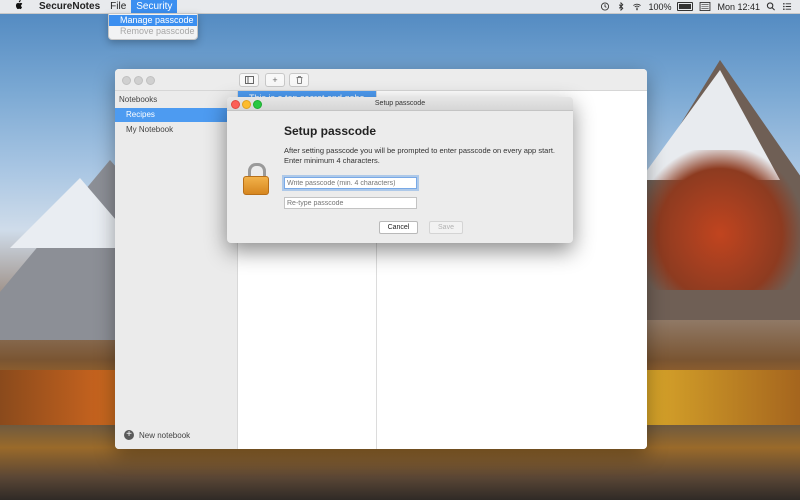  I want to click on delete-note-button, so click(299, 80).